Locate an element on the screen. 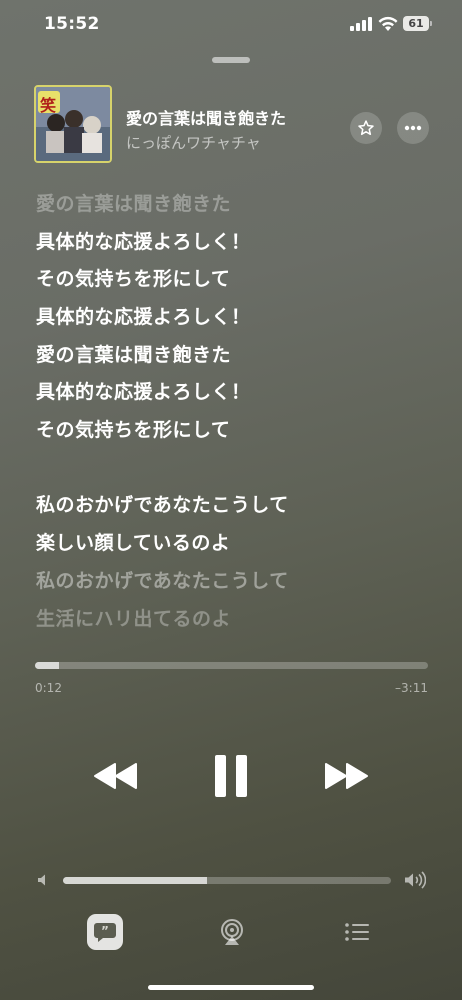 This screenshot has width=462, height=1000. playback-scrubber is located at coordinates (231, 665).